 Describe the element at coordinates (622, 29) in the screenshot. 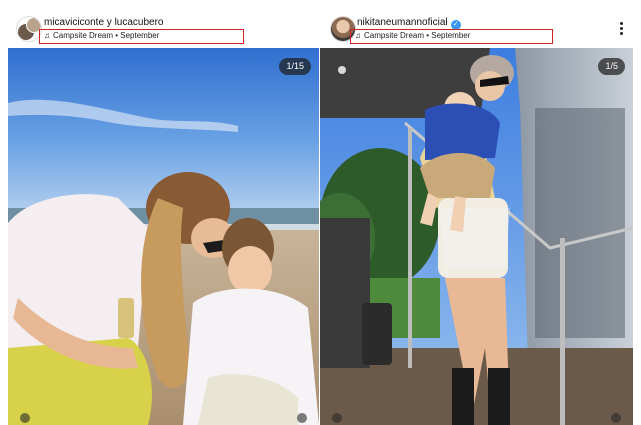

I see `more-options-icon` at that location.